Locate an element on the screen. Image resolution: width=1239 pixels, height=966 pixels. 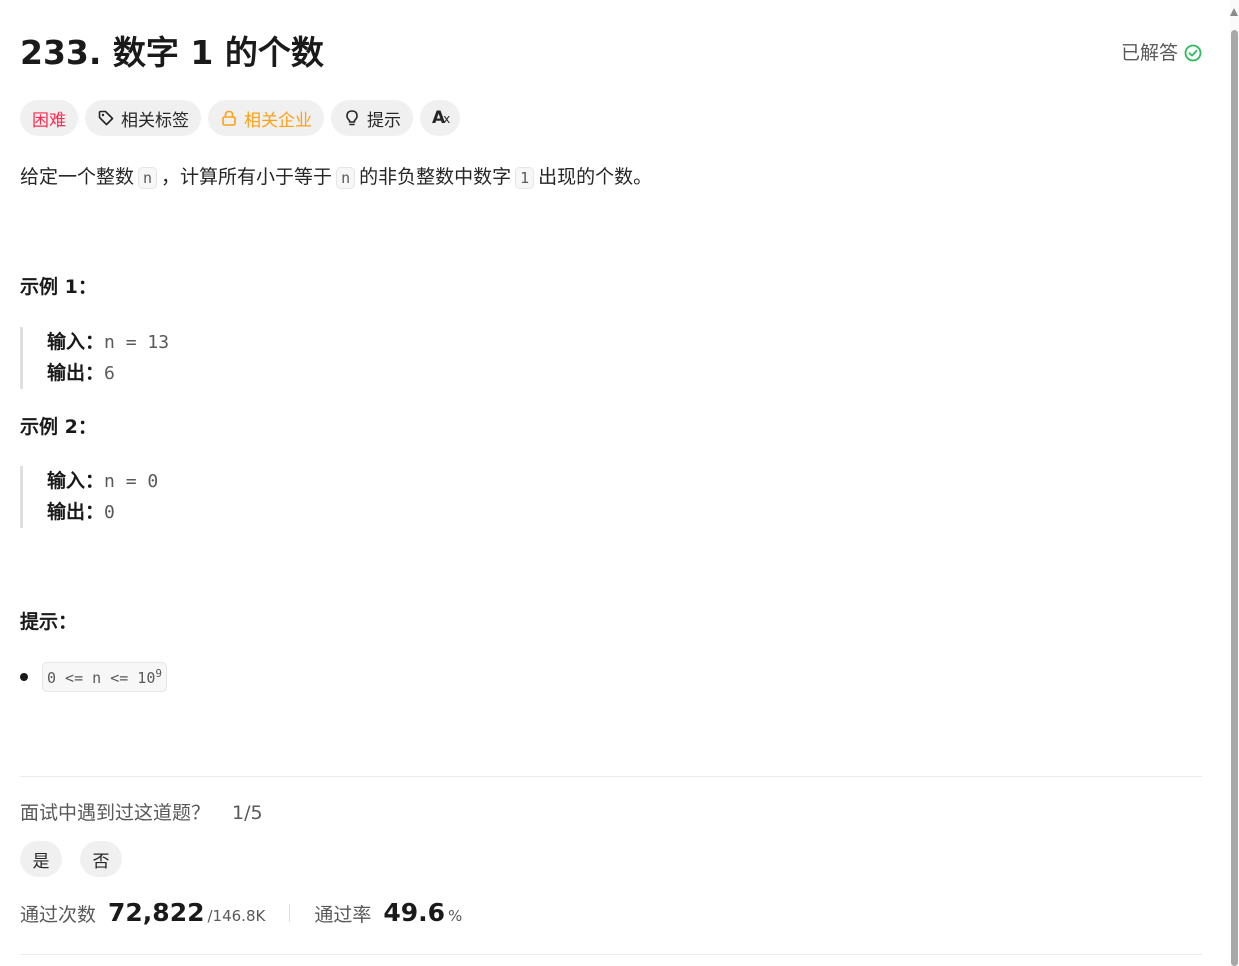
constraint-item: 0 <= n <= 109 is located at coordinates (93, 677).